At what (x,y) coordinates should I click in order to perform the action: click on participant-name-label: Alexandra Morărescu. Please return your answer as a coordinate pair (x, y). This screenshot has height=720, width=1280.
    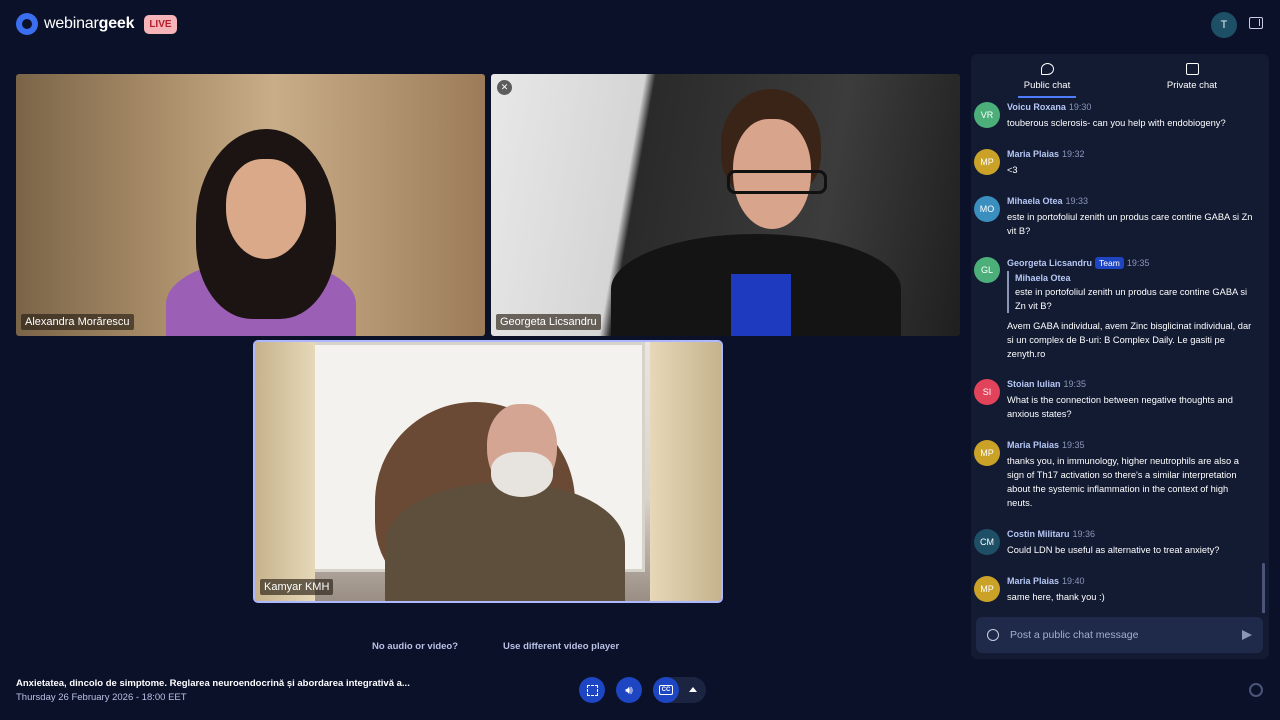
    Looking at the image, I should click on (77, 322).